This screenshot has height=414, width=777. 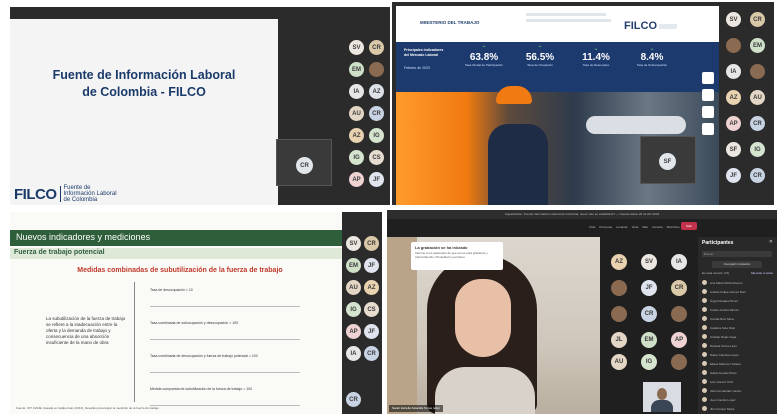 What do you see at coordinates (737, 318) in the screenshot?
I see `participant-row: Camila Ruiz Mora` at bounding box center [737, 318].